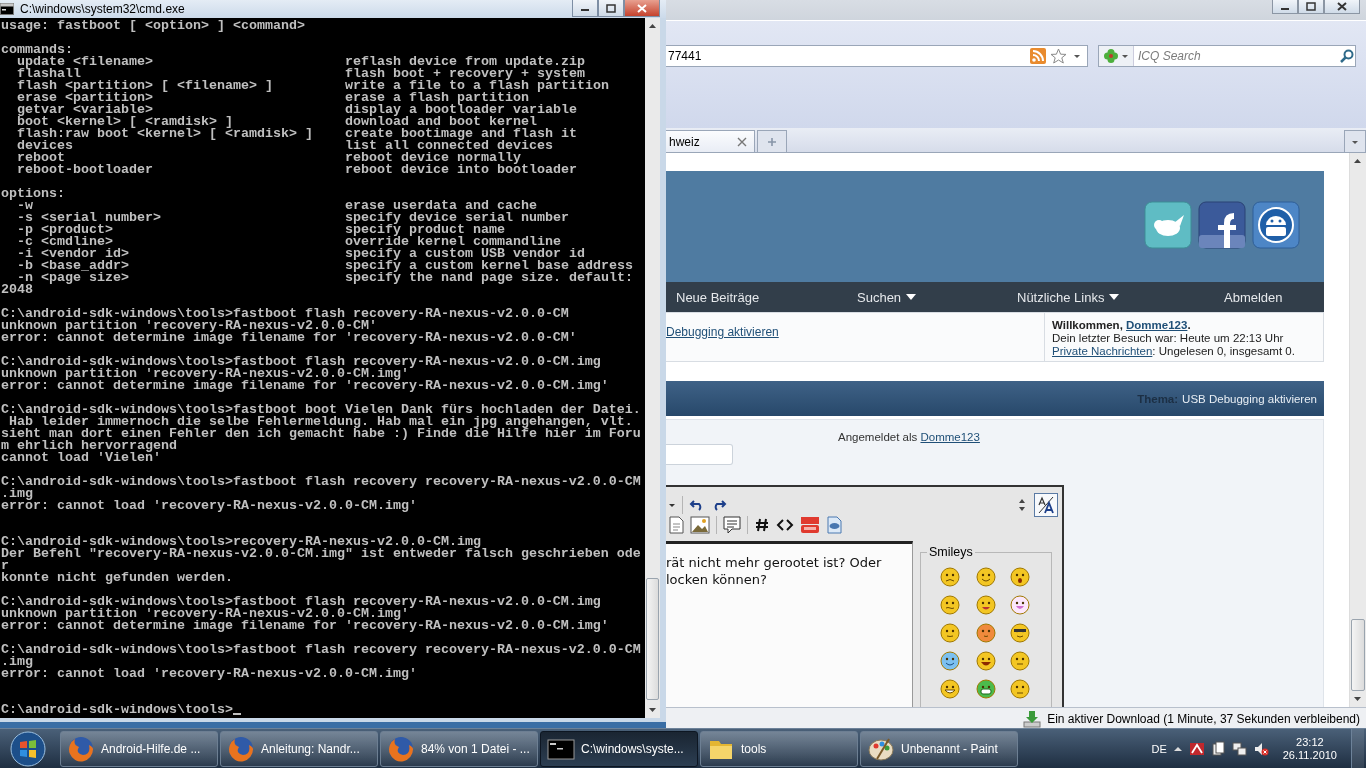 The height and width of the screenshot is (768, 1366). I want to click on start-button, so click(28, 749).